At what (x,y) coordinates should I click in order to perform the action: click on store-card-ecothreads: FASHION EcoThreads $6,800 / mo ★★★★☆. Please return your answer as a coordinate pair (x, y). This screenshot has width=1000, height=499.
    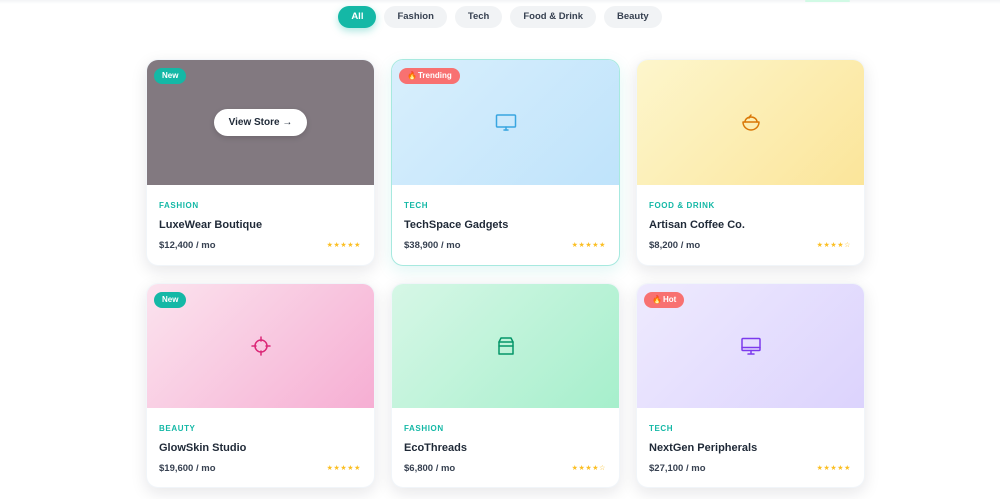
    Looking at the image, I should click on (505, 385).